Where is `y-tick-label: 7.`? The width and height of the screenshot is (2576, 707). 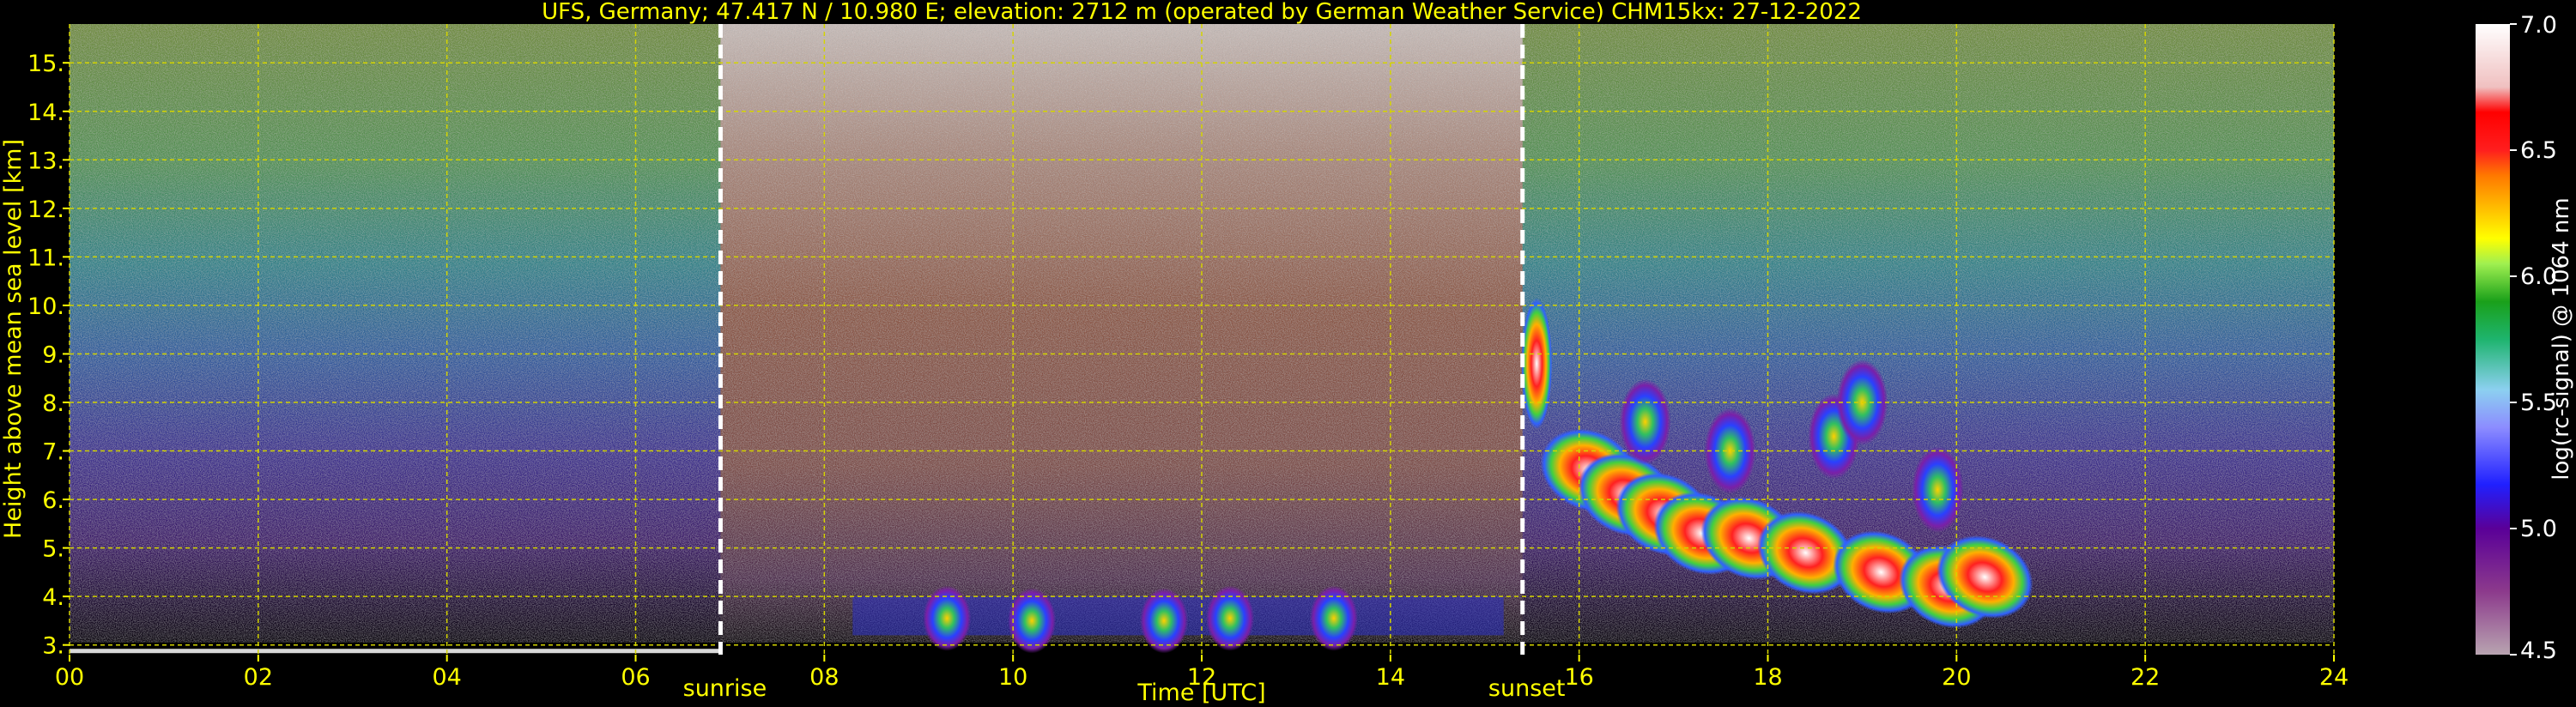
y-tick-label: 7. is located at coordinates (53, 452).